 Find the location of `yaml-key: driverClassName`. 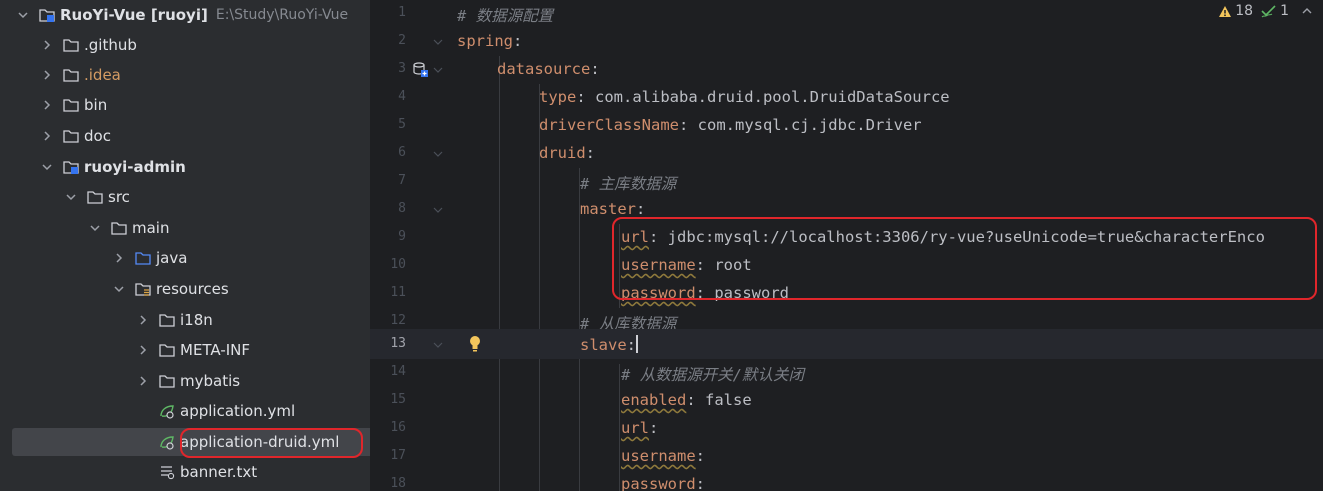

yaml-key: driverClassName is located at coordinates (609, 125).